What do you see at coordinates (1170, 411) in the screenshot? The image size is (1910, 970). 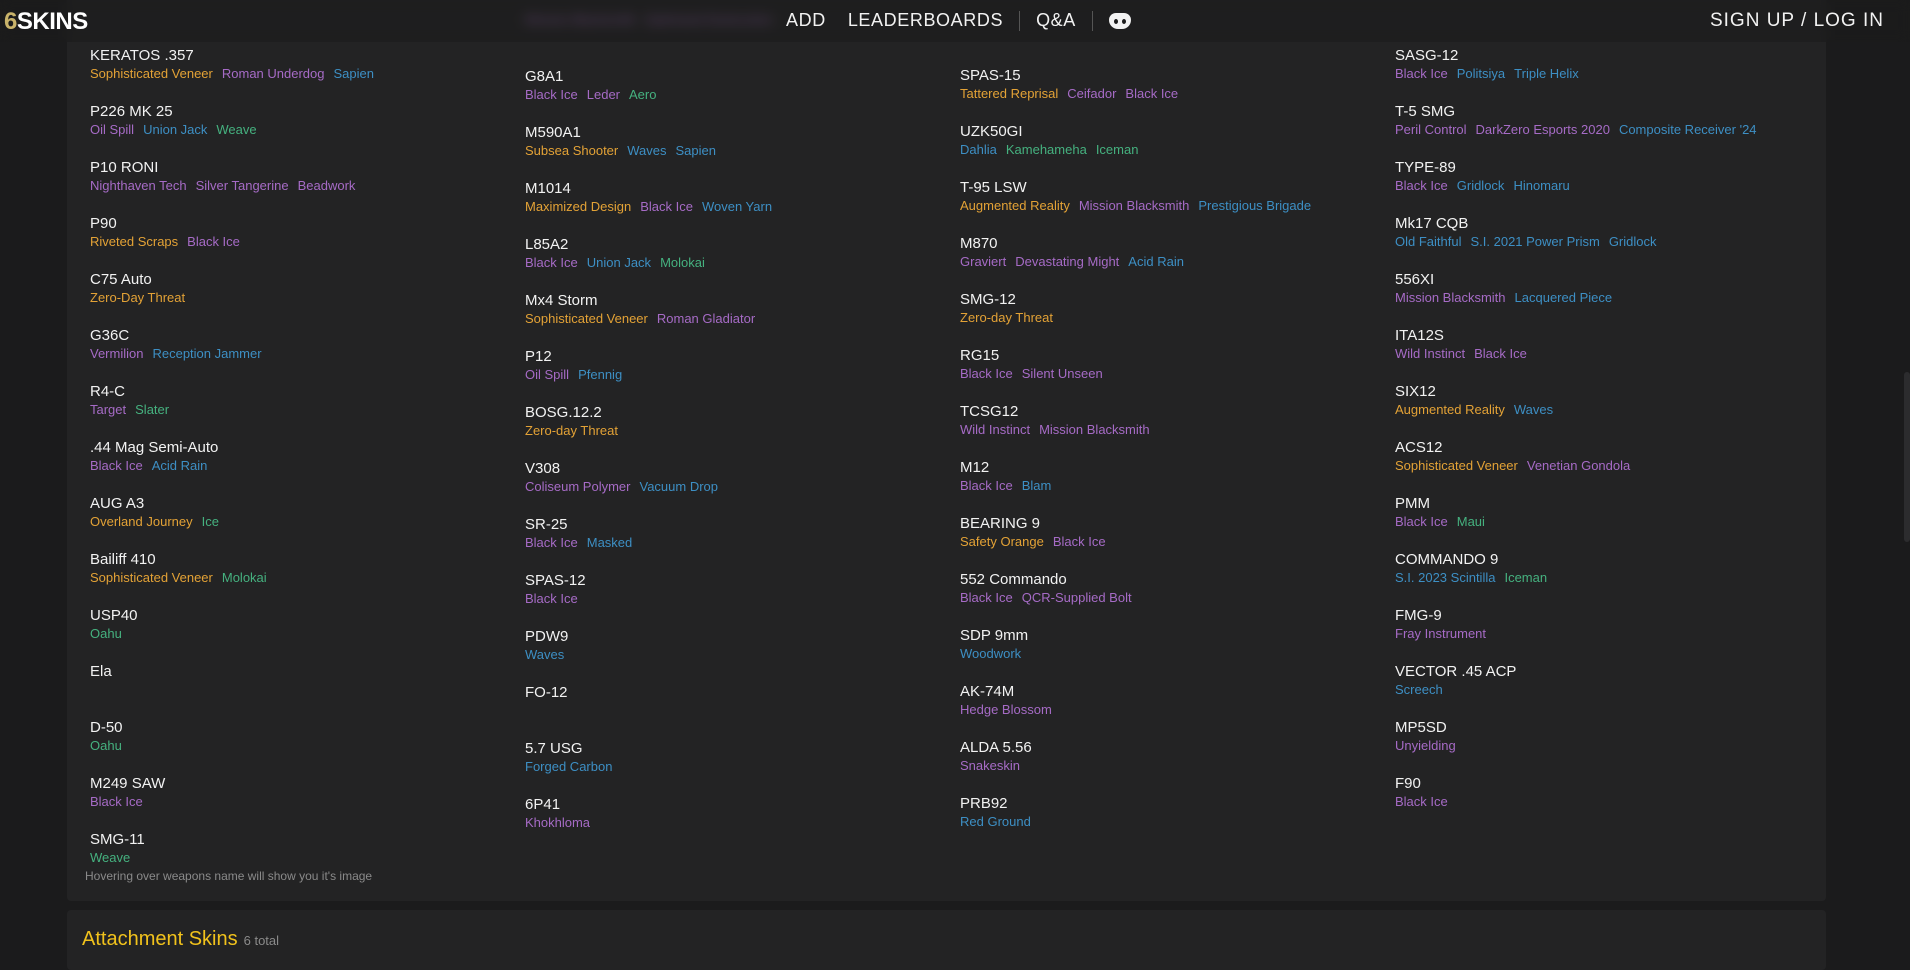 I see `weapon-name: TCSG12` at bounding box center [1170, 411].